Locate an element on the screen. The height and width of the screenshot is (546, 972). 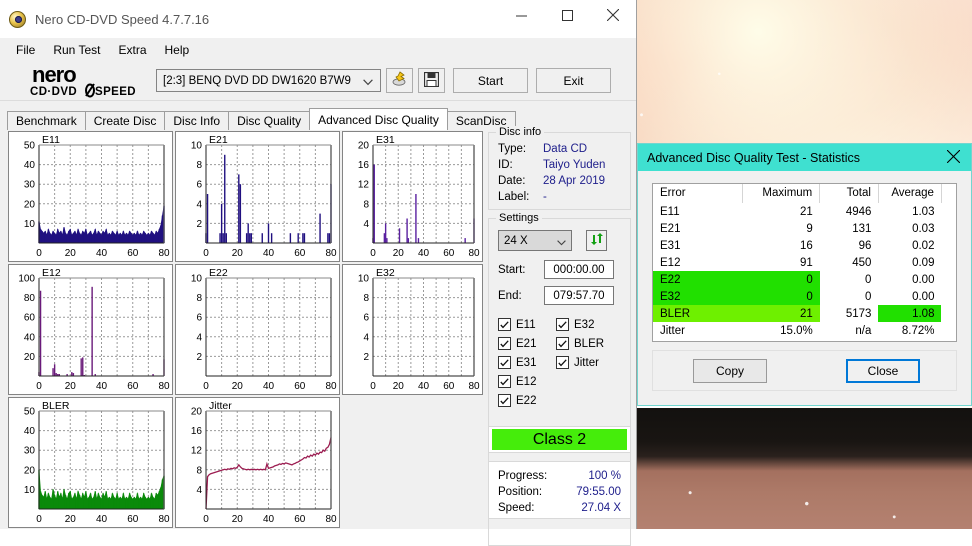
cell-average: 8.72% is located at coordinates (909, 330).